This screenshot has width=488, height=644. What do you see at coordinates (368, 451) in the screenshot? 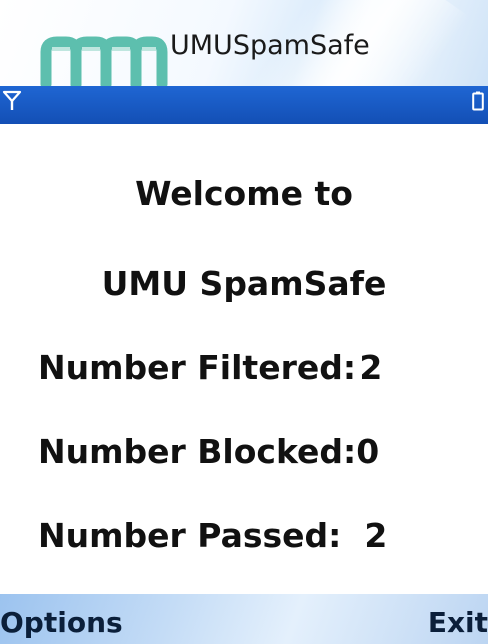
I see `stat-blocked-value: 0` at bounding box center [368, 451].